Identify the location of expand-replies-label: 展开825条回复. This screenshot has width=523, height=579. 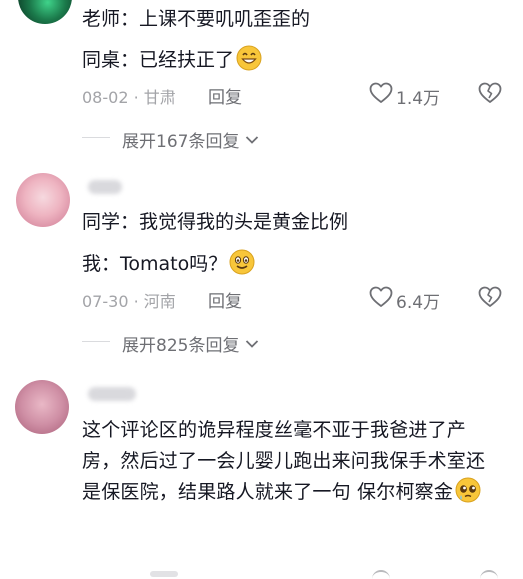
(181, 346).